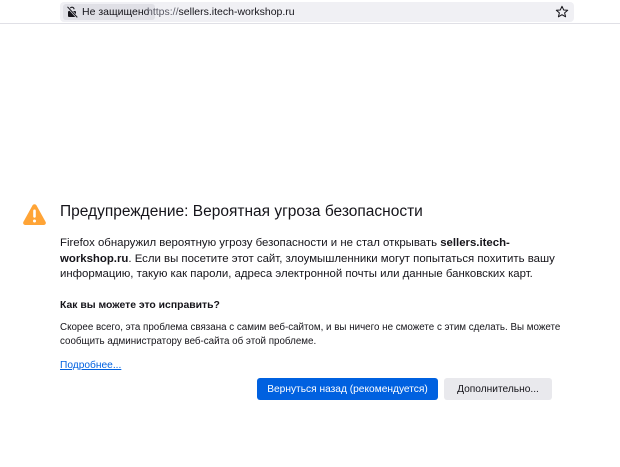  I want to click on url-host: sellers.itech-workshop.ru, so click(236, 12).